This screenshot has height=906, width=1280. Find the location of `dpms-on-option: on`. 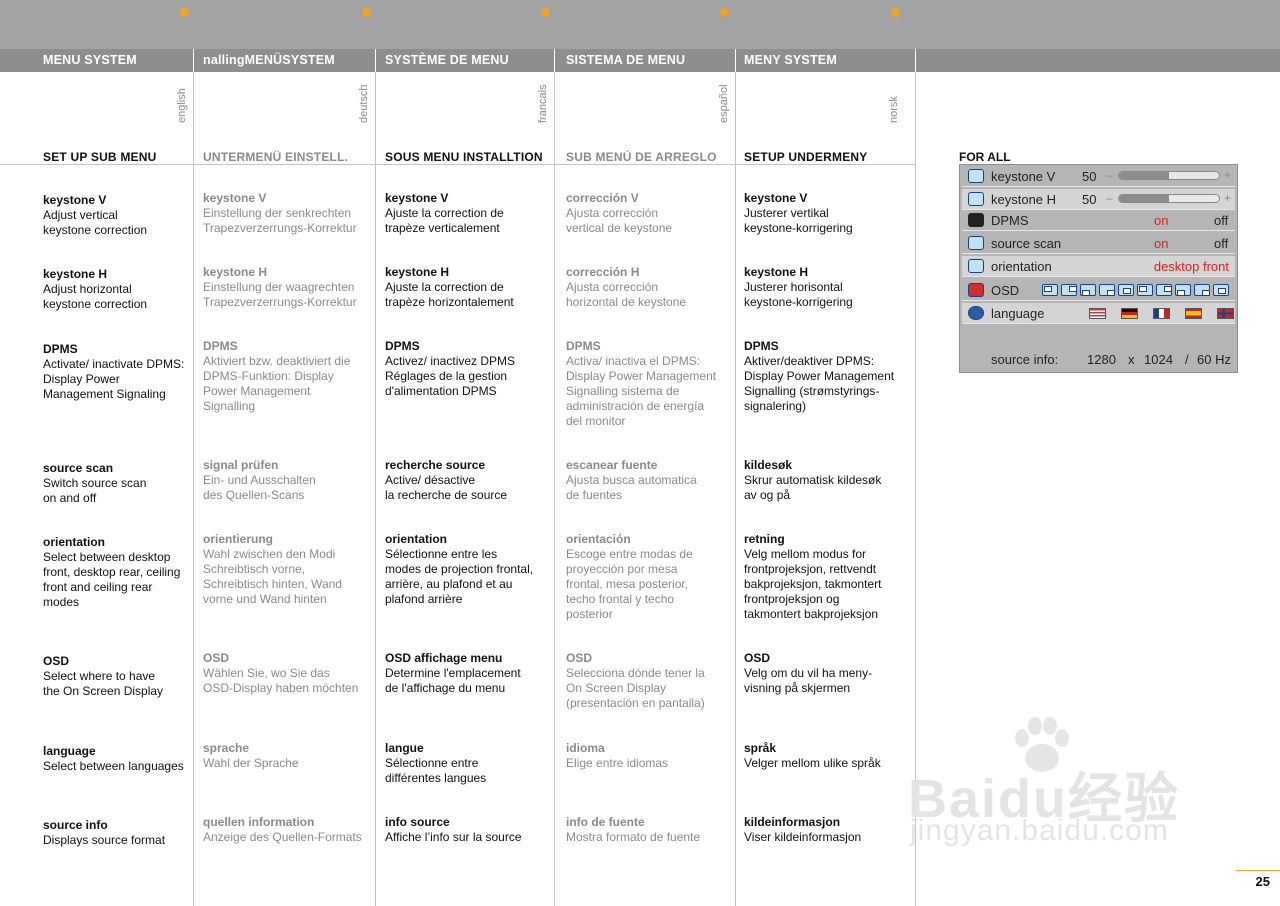

dpms-on-option: on is located at coordinates (1161, 220).